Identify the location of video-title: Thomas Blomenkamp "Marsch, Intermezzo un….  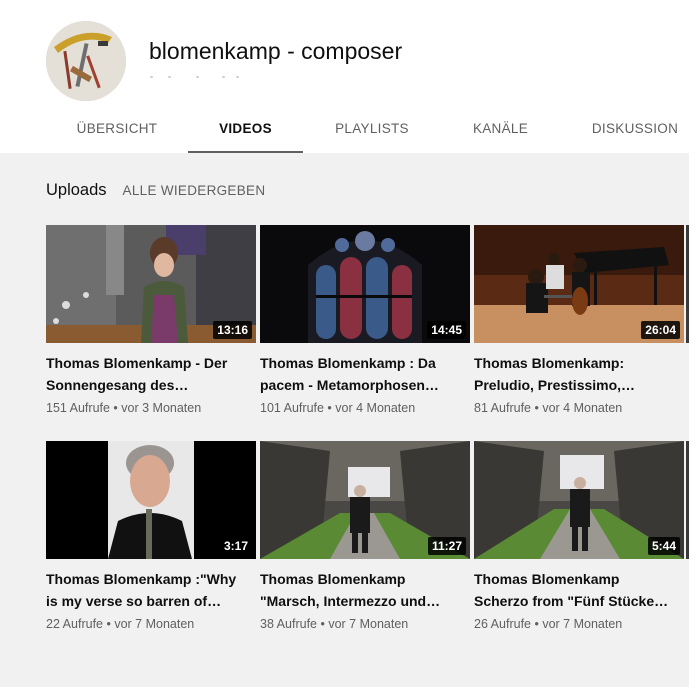
(362, 590).